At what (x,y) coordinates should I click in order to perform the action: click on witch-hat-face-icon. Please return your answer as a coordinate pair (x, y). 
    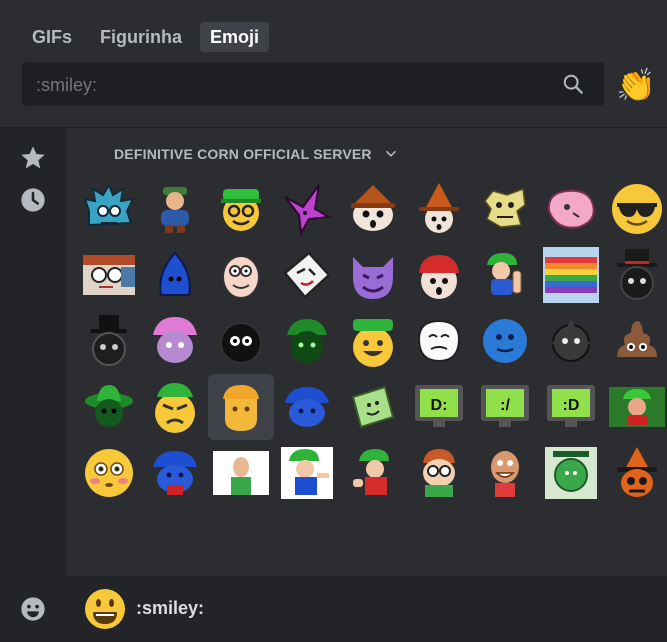
    Looking at the image, I should click on (439, 208).